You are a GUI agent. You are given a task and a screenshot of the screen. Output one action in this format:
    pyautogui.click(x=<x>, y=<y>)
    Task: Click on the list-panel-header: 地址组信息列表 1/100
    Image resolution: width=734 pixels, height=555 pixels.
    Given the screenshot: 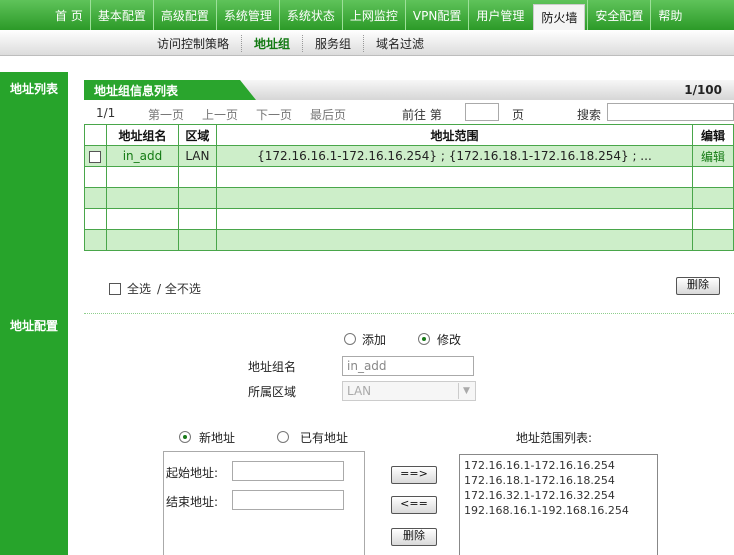 What is the action you would take?
    pyautogui.click(x=409, y=90)
    